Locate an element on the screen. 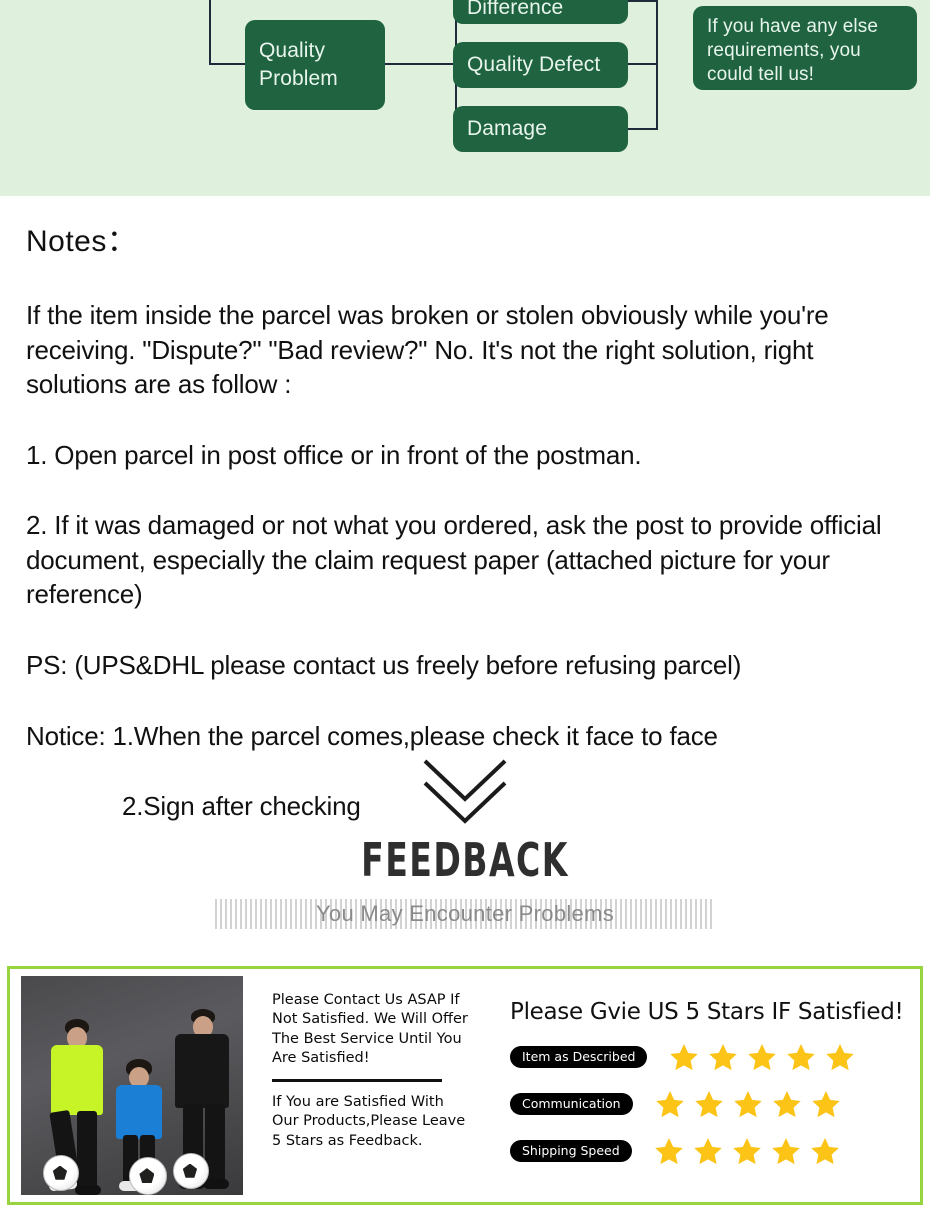 The image size is (930, 1224). feedback-subtitle-wrap: You May Encounter Problems is located at coordinates (465, 914).